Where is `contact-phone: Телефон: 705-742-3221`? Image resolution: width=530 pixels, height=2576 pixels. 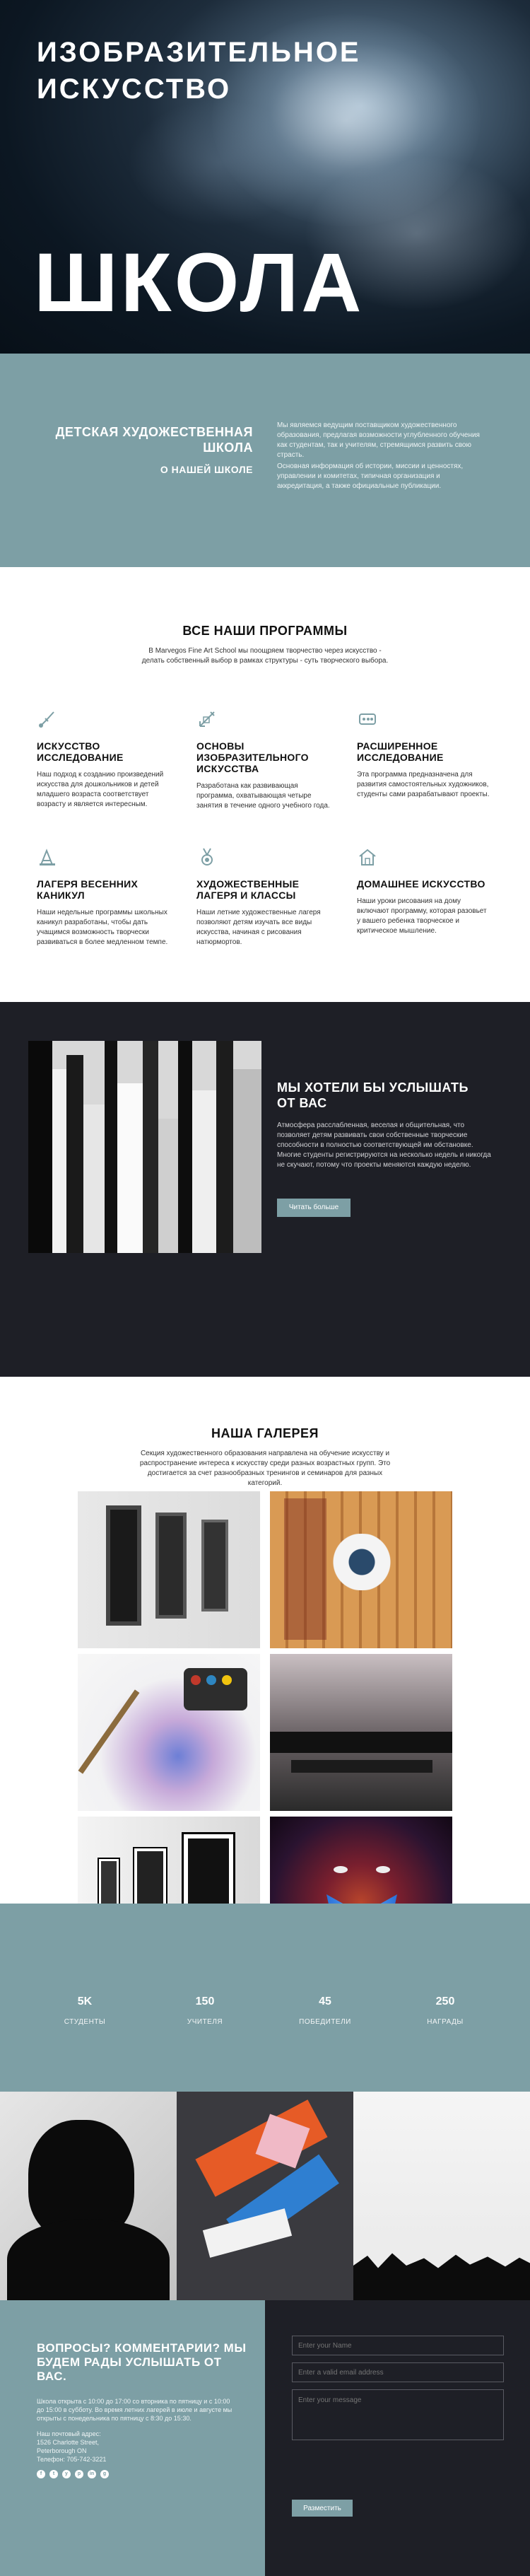 contact-phone: Телефон: 705-742-3221 is located at coordinates (72, 2459).